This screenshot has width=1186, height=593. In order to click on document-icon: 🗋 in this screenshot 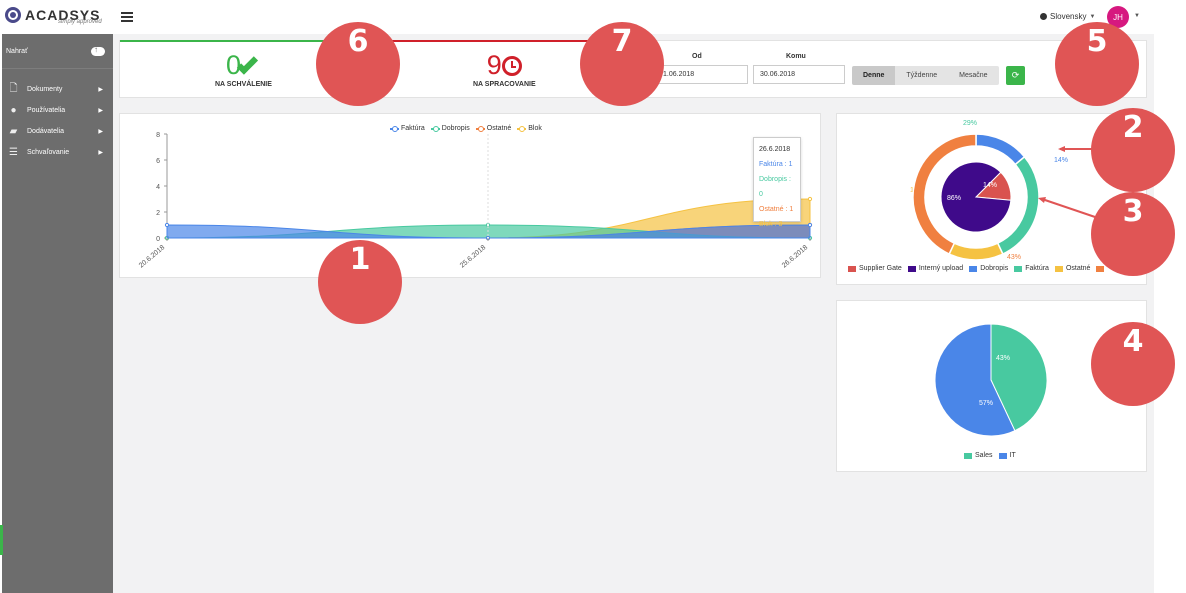, I will do `click(13, 88)`.